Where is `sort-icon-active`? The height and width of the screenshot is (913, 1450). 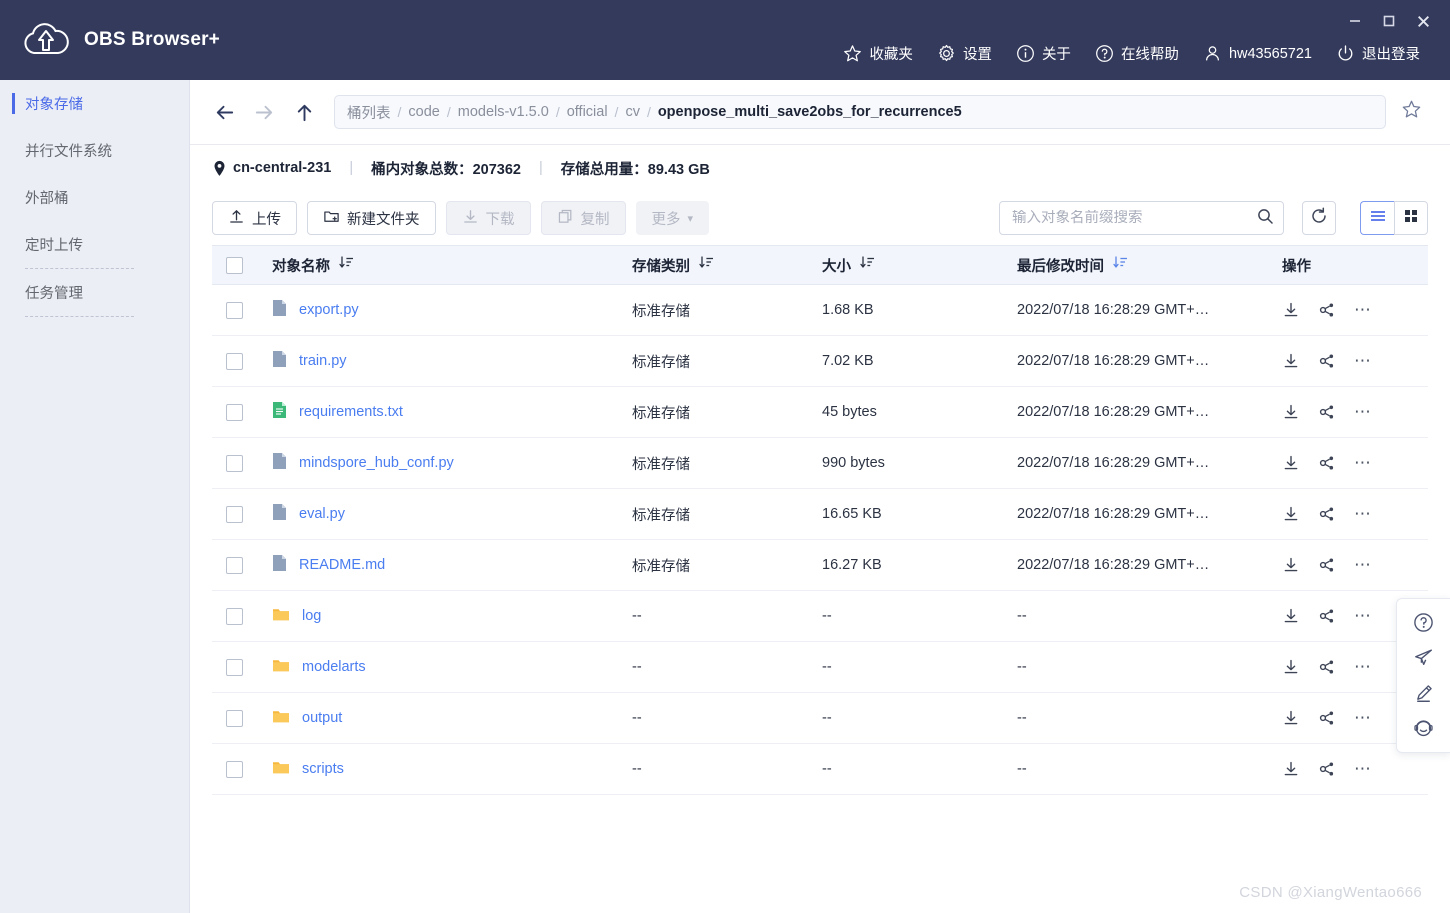 sort-icon-active is located at coordinates (1120, 265).